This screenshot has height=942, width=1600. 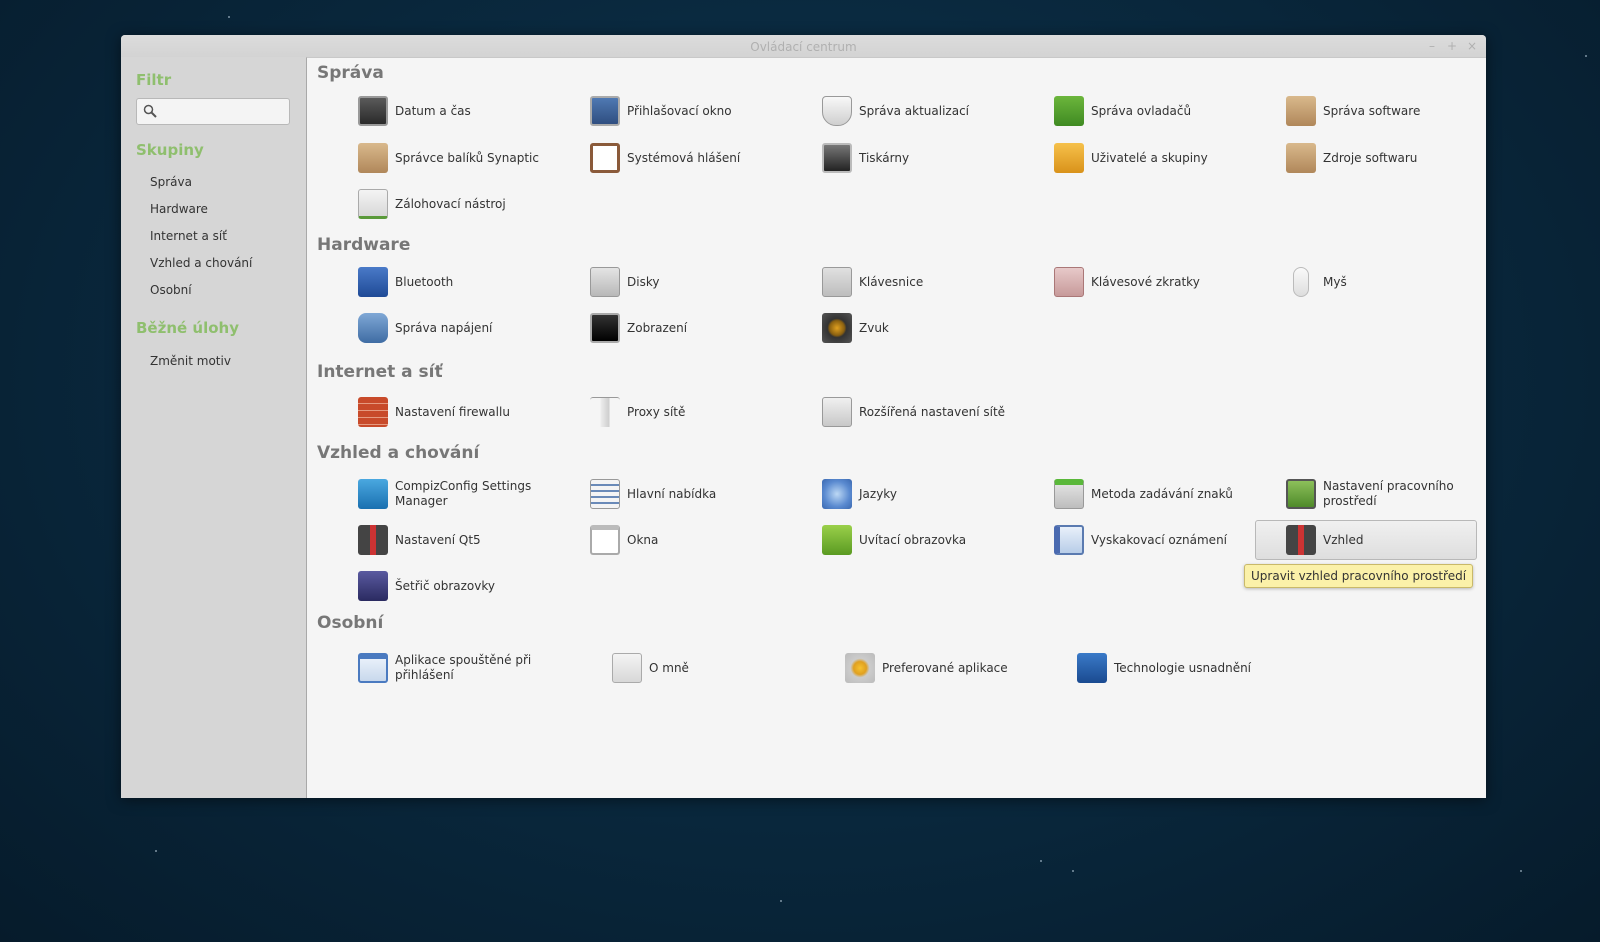 I want to click on maximize-button: +, so click(x=1452, y=46).